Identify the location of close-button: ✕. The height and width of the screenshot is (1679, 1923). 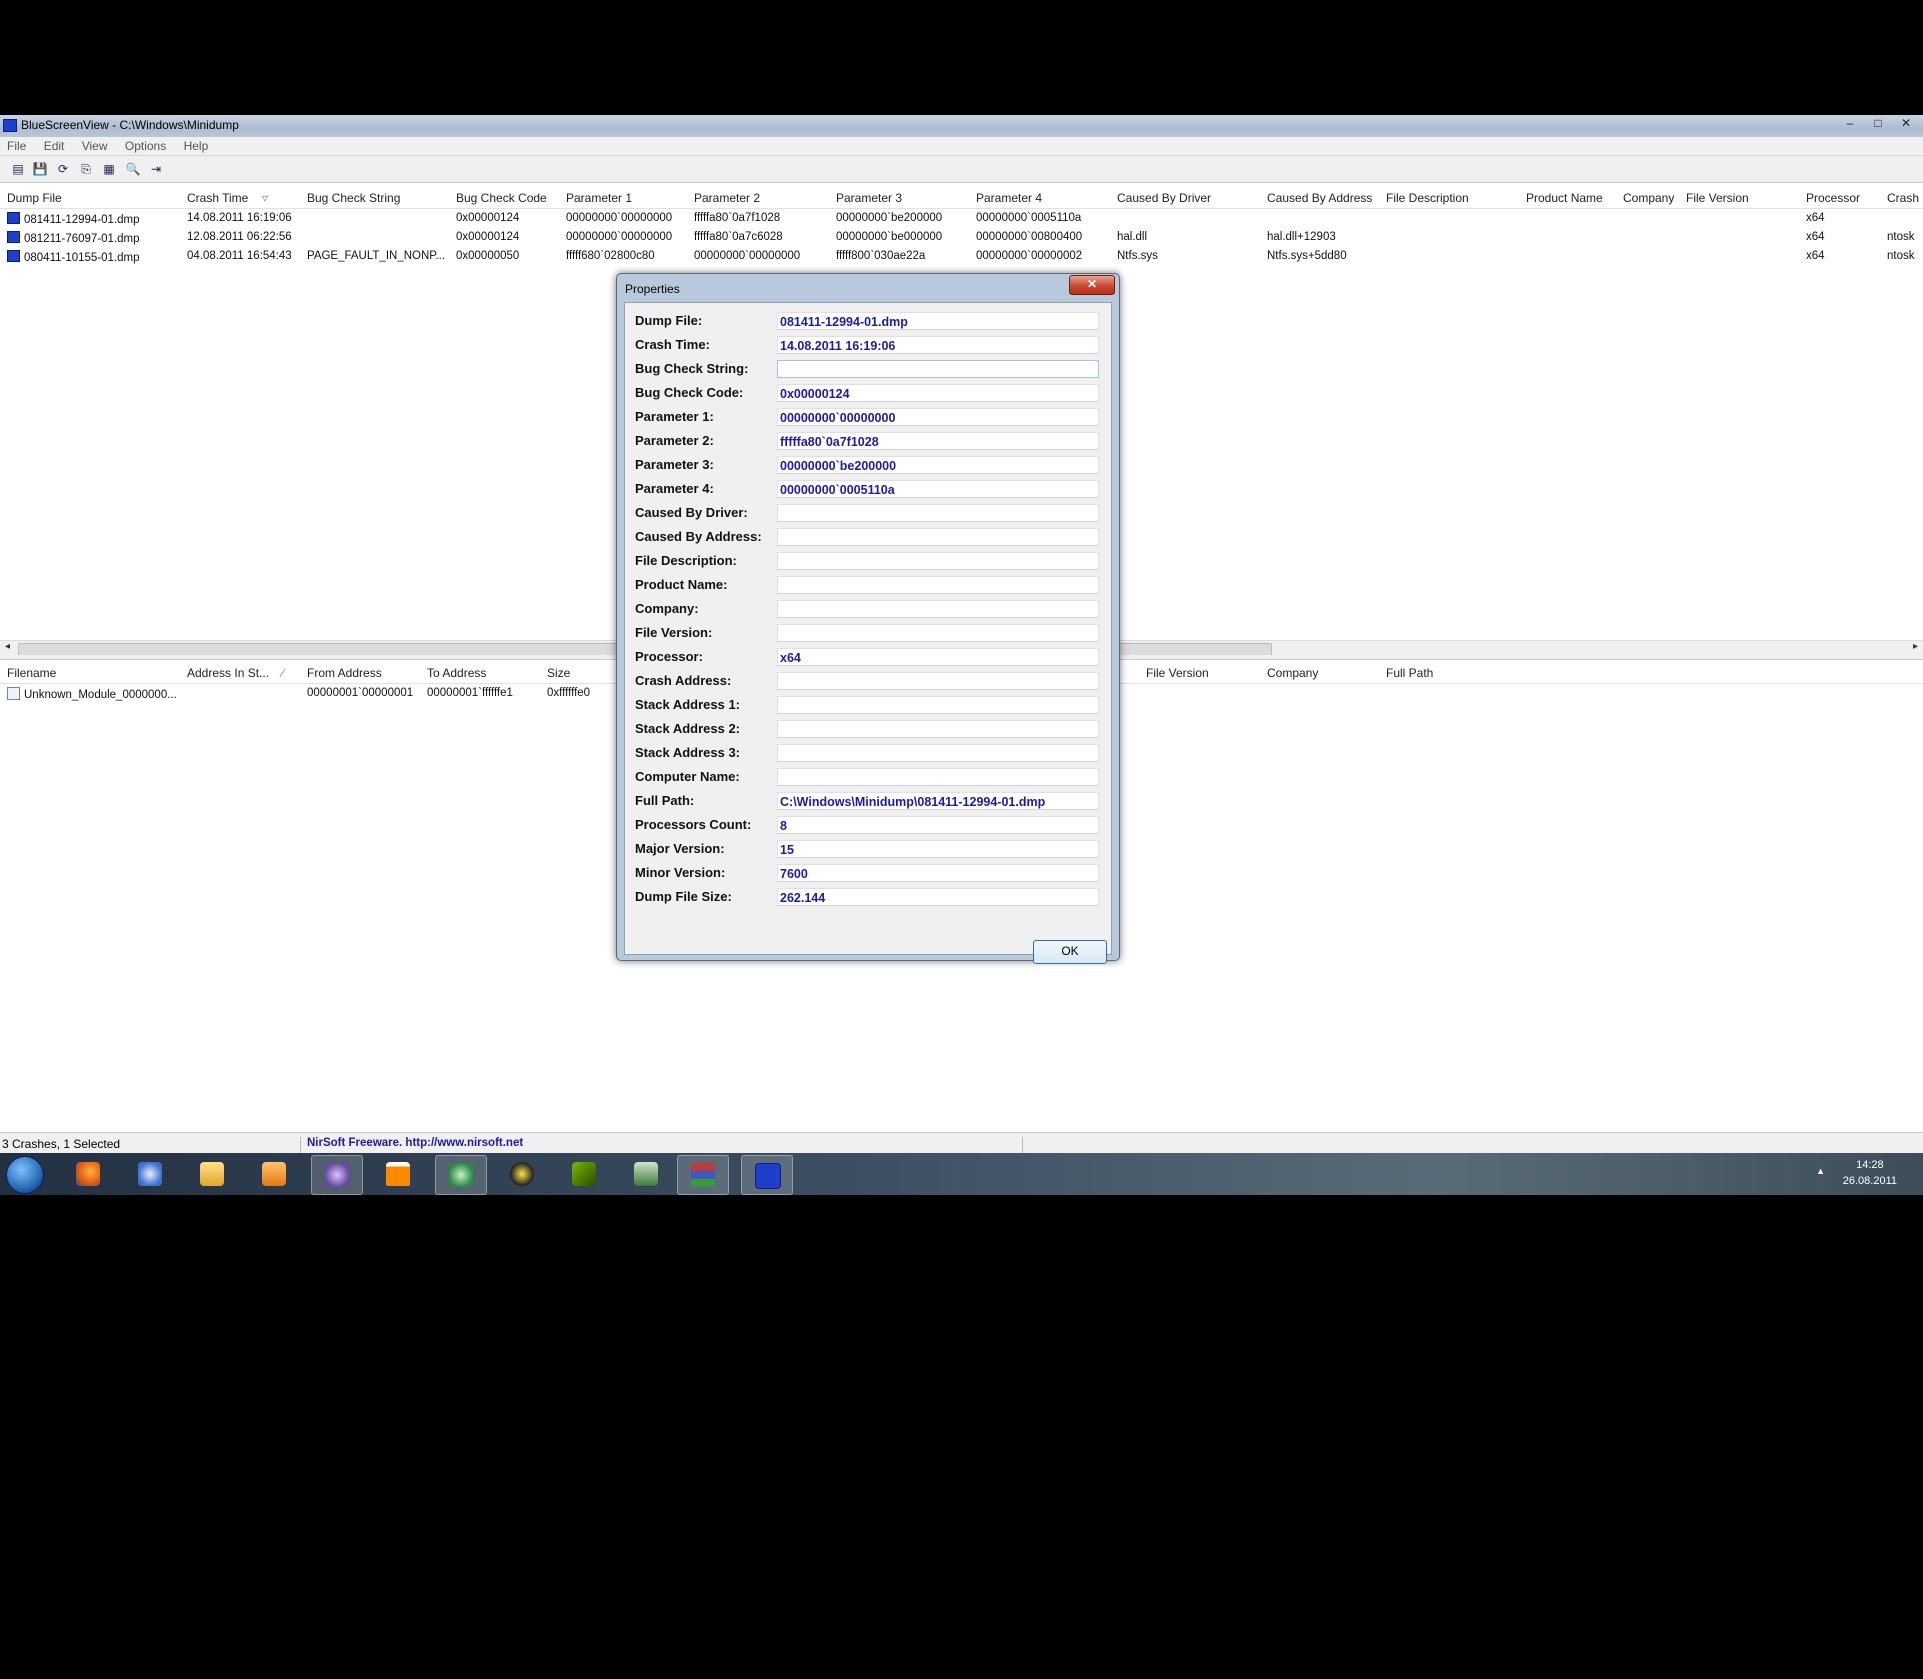
(1906, 124).